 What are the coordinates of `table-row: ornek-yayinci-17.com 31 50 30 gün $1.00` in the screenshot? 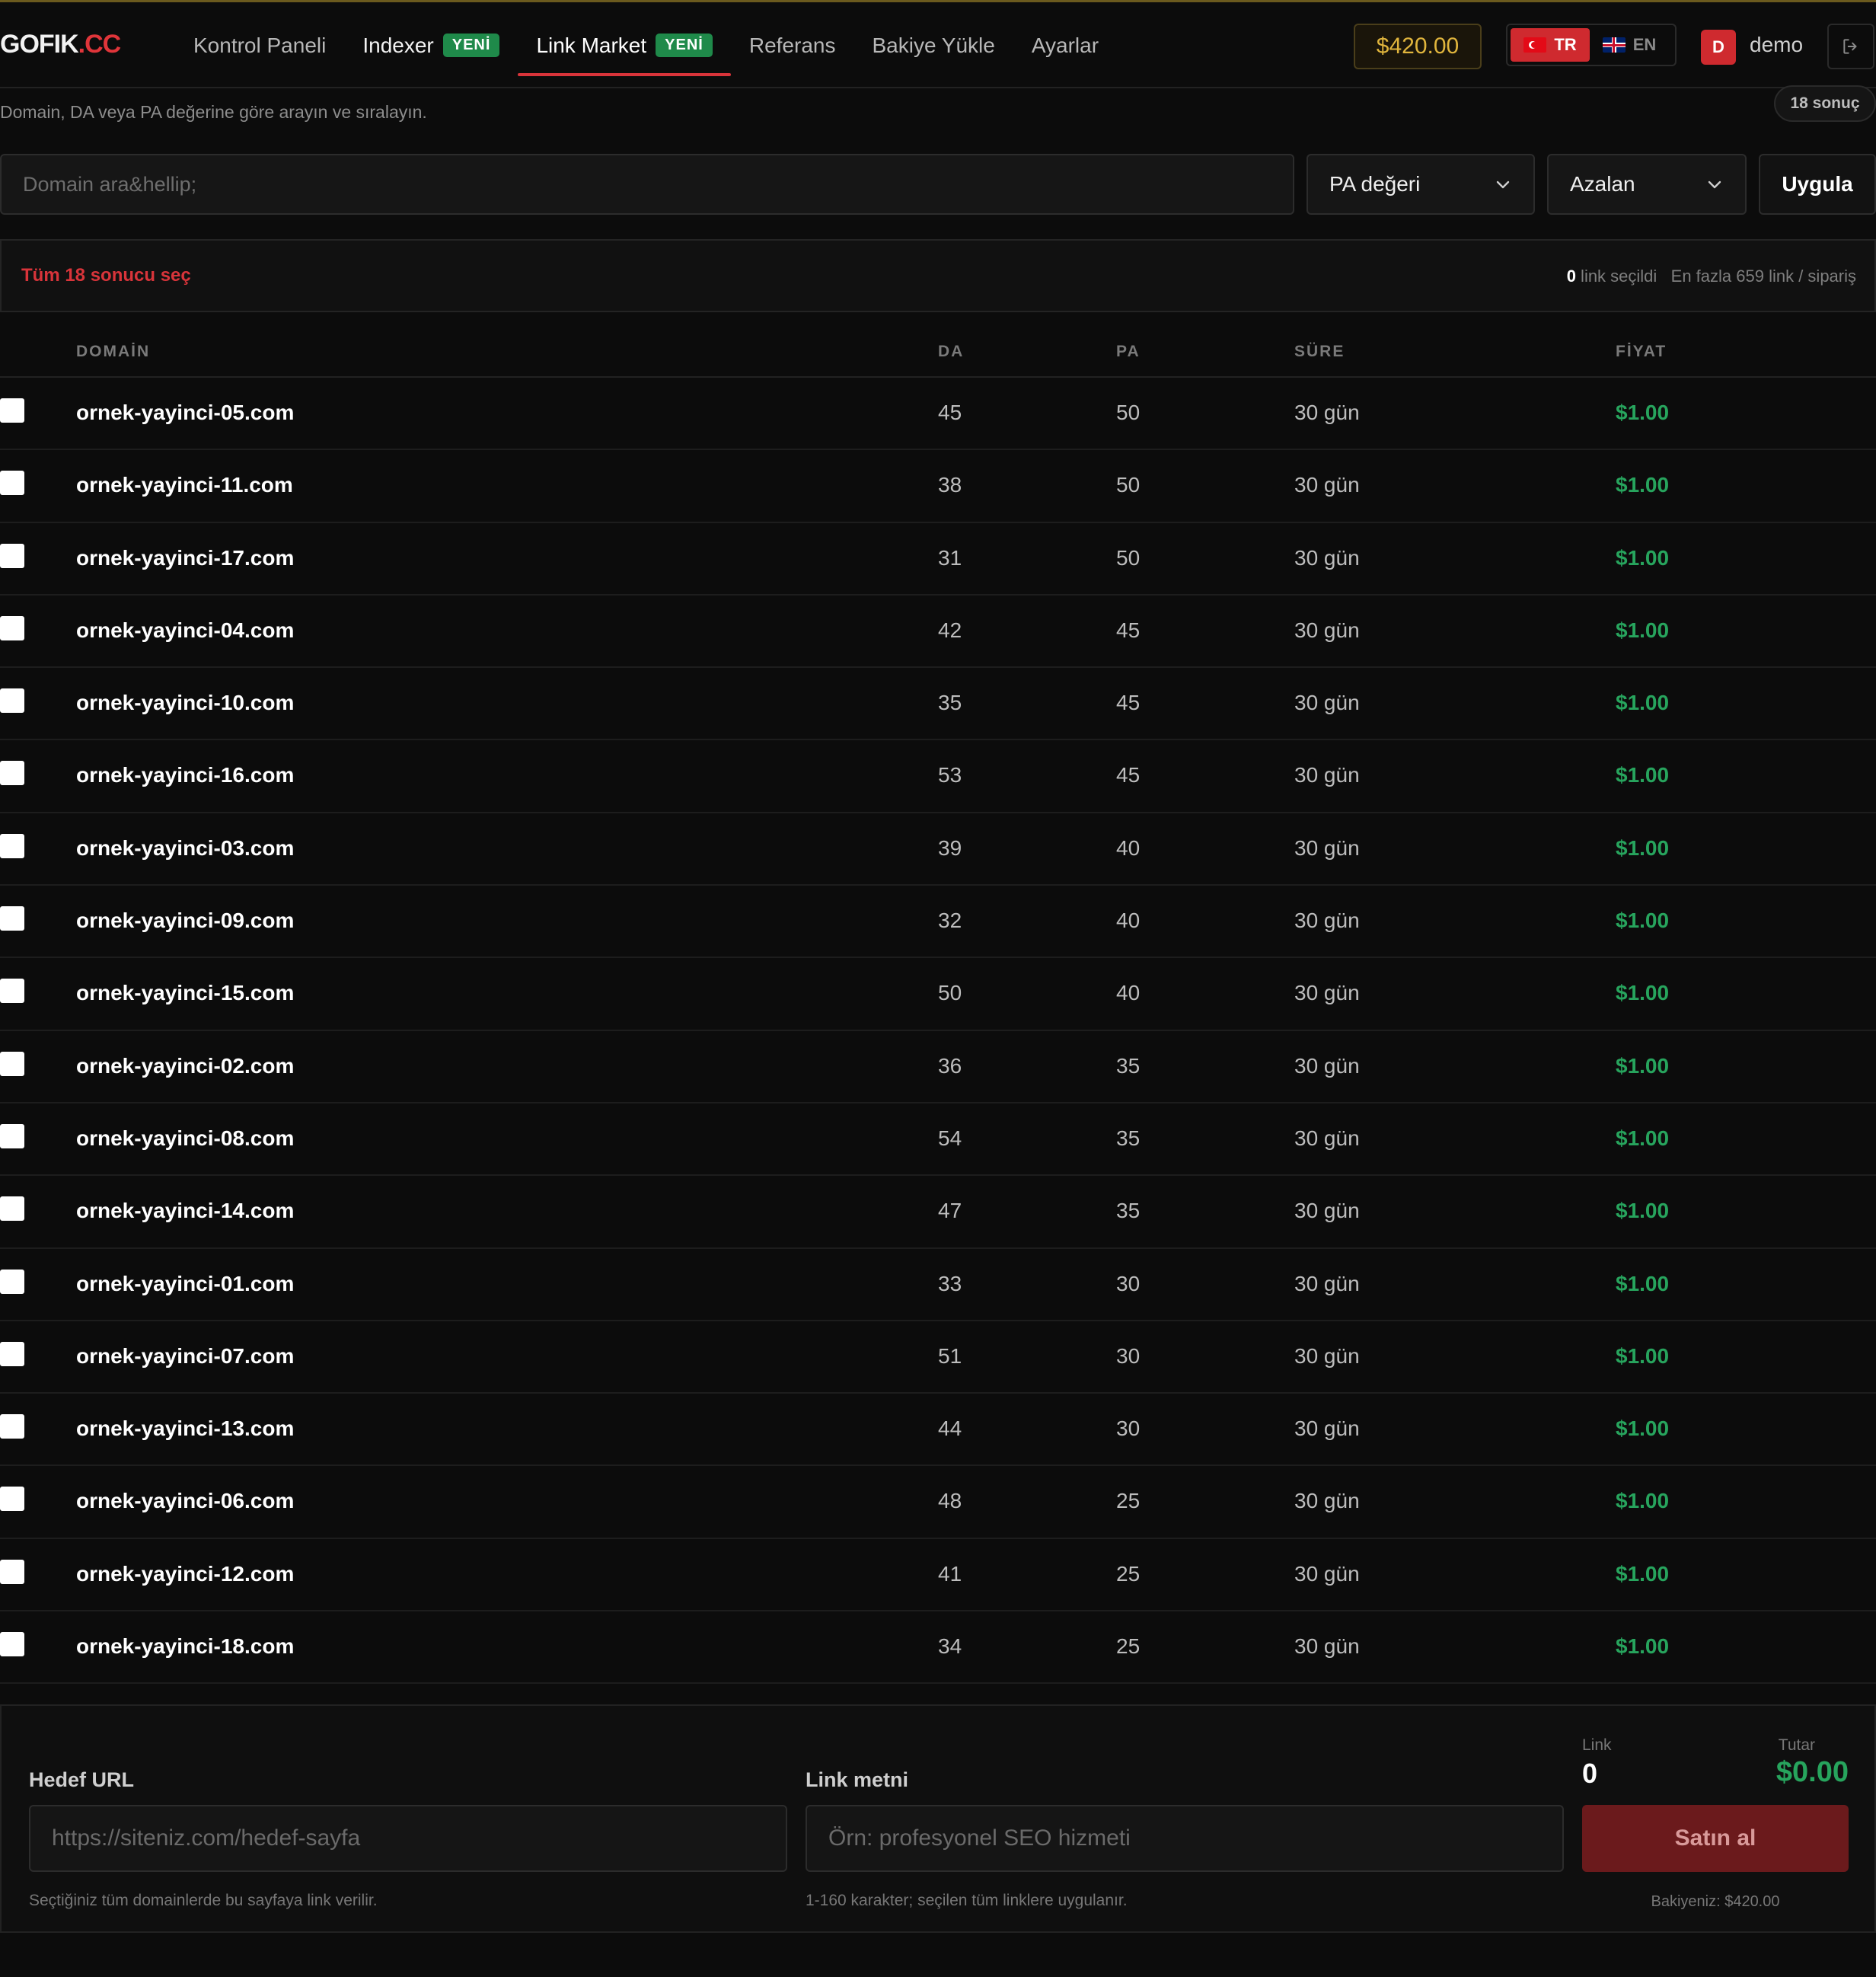 It's located at (938, 559).